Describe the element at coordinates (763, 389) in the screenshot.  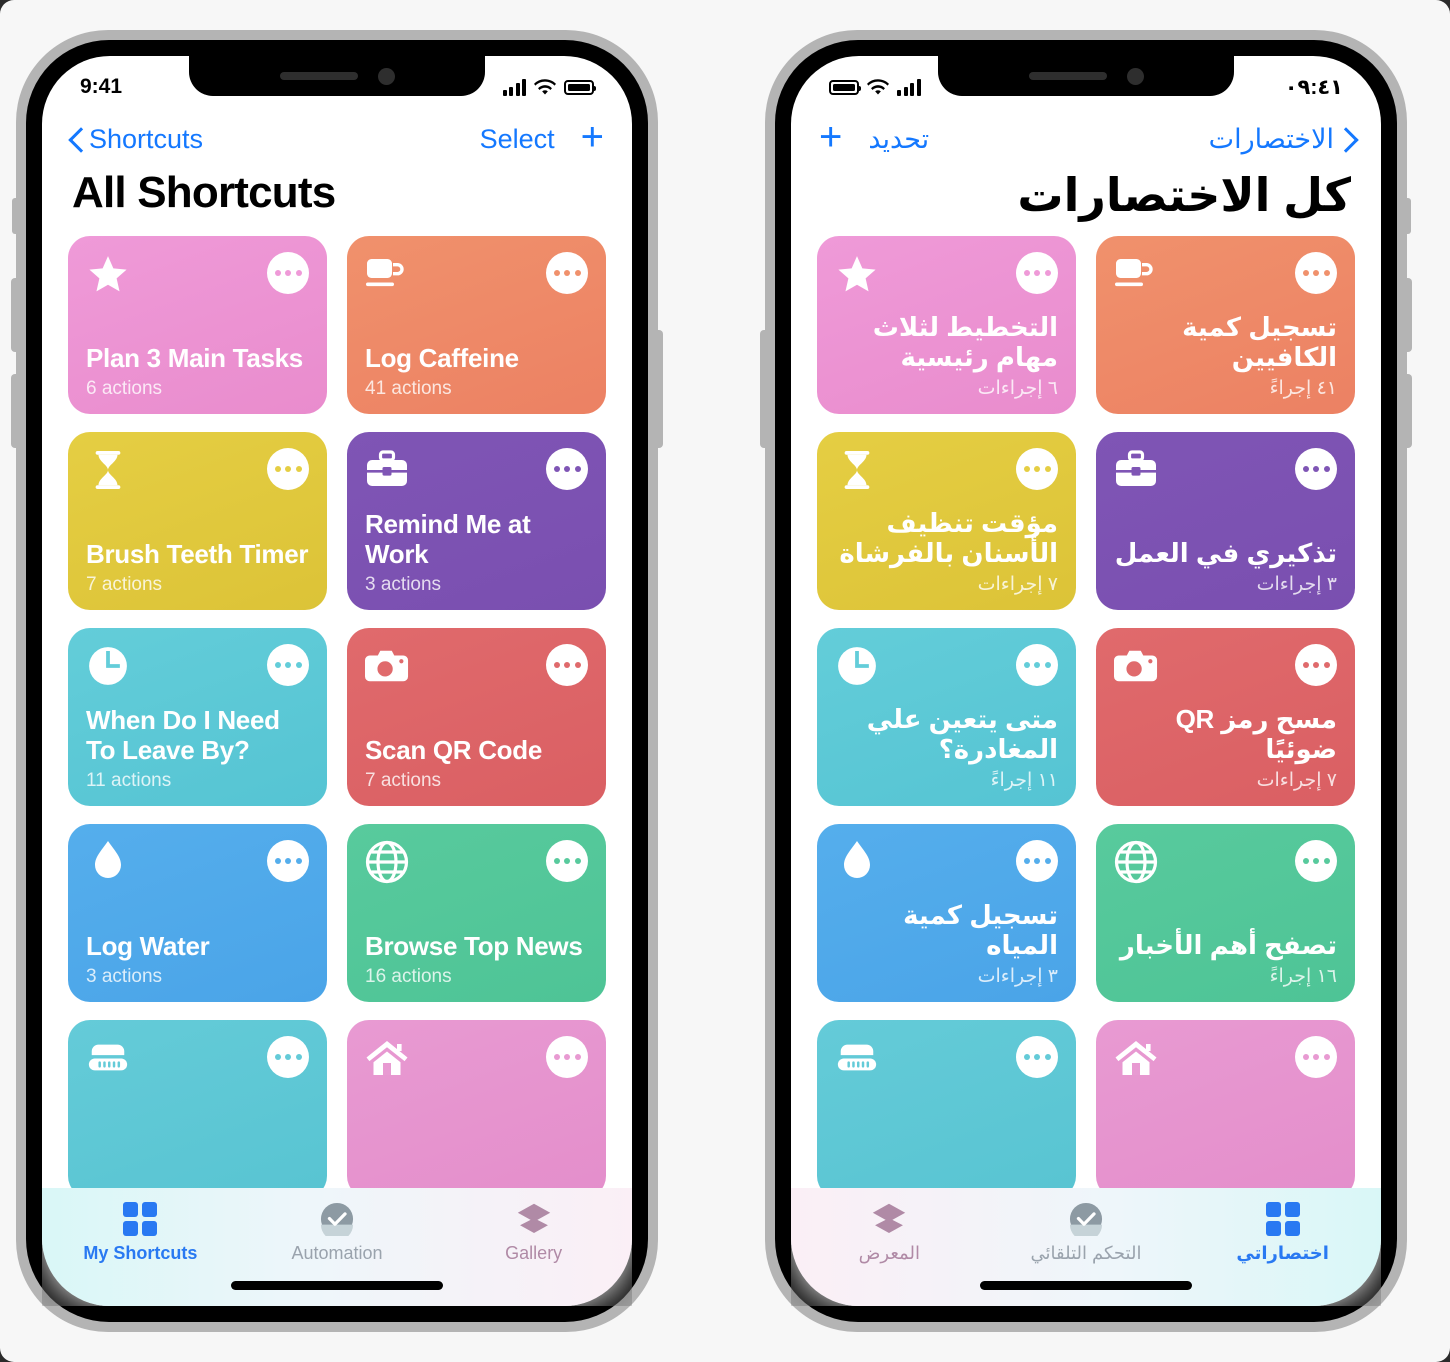
I see `power-button-ar` at that location.